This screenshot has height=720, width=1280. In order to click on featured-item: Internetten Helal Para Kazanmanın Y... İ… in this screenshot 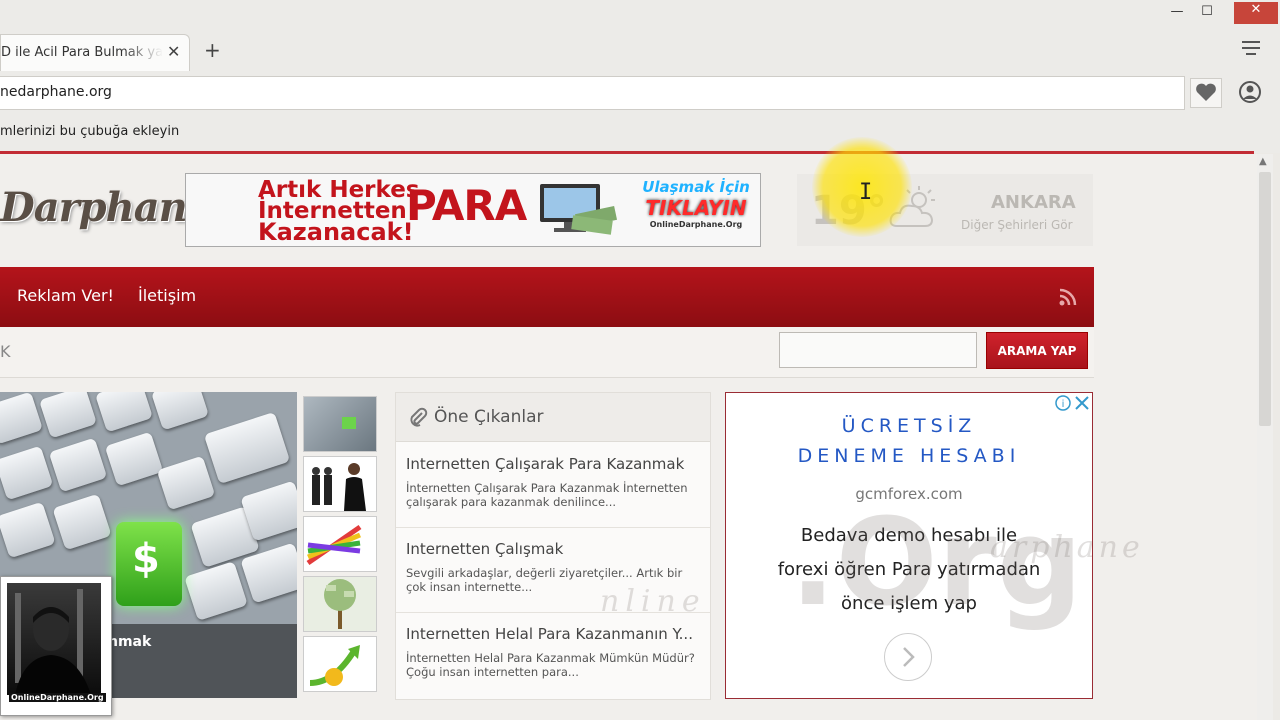, I will do `click(553, 655)`.